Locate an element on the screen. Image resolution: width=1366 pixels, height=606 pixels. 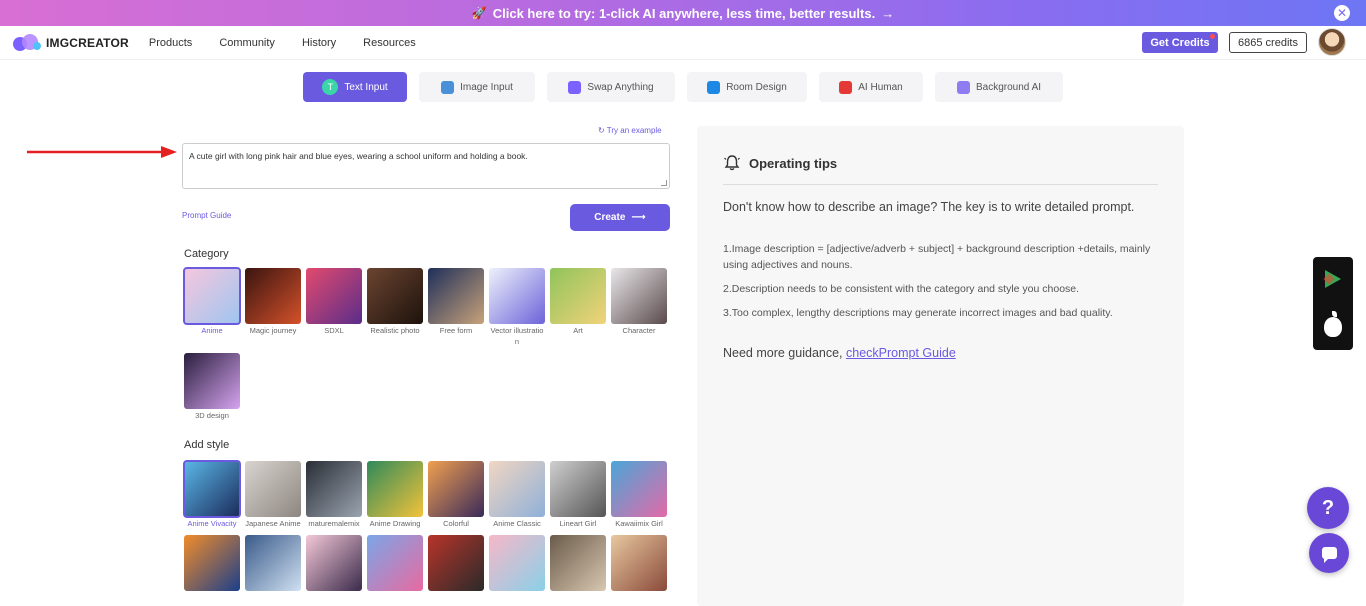
tips-header: Operating tips is located at coordinates (780, 163).